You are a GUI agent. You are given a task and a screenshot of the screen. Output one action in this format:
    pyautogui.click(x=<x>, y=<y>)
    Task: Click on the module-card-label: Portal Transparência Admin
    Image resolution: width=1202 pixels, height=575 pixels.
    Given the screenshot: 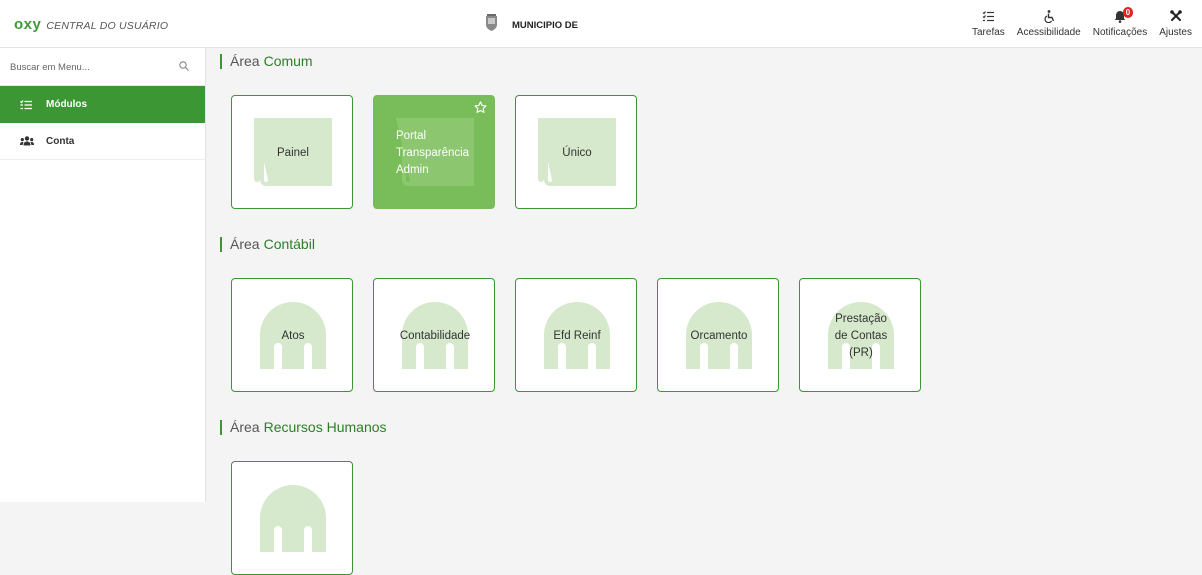 What is the action you would take?
    pyautogui.click(x=433, y=152)
    